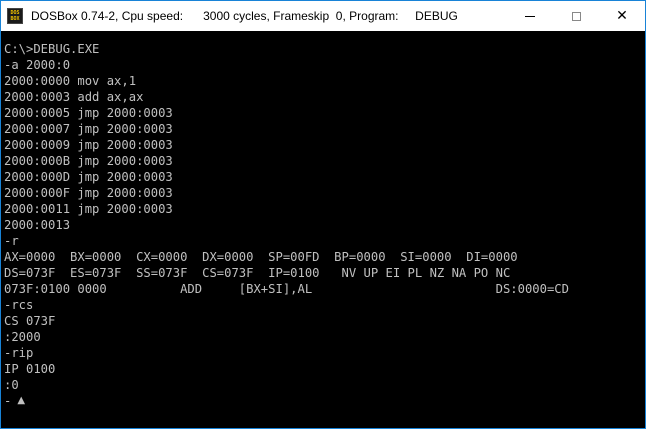  Describe the element at coordinates (11, 241) in the screenshot. I see `console-line: -r` at that location.